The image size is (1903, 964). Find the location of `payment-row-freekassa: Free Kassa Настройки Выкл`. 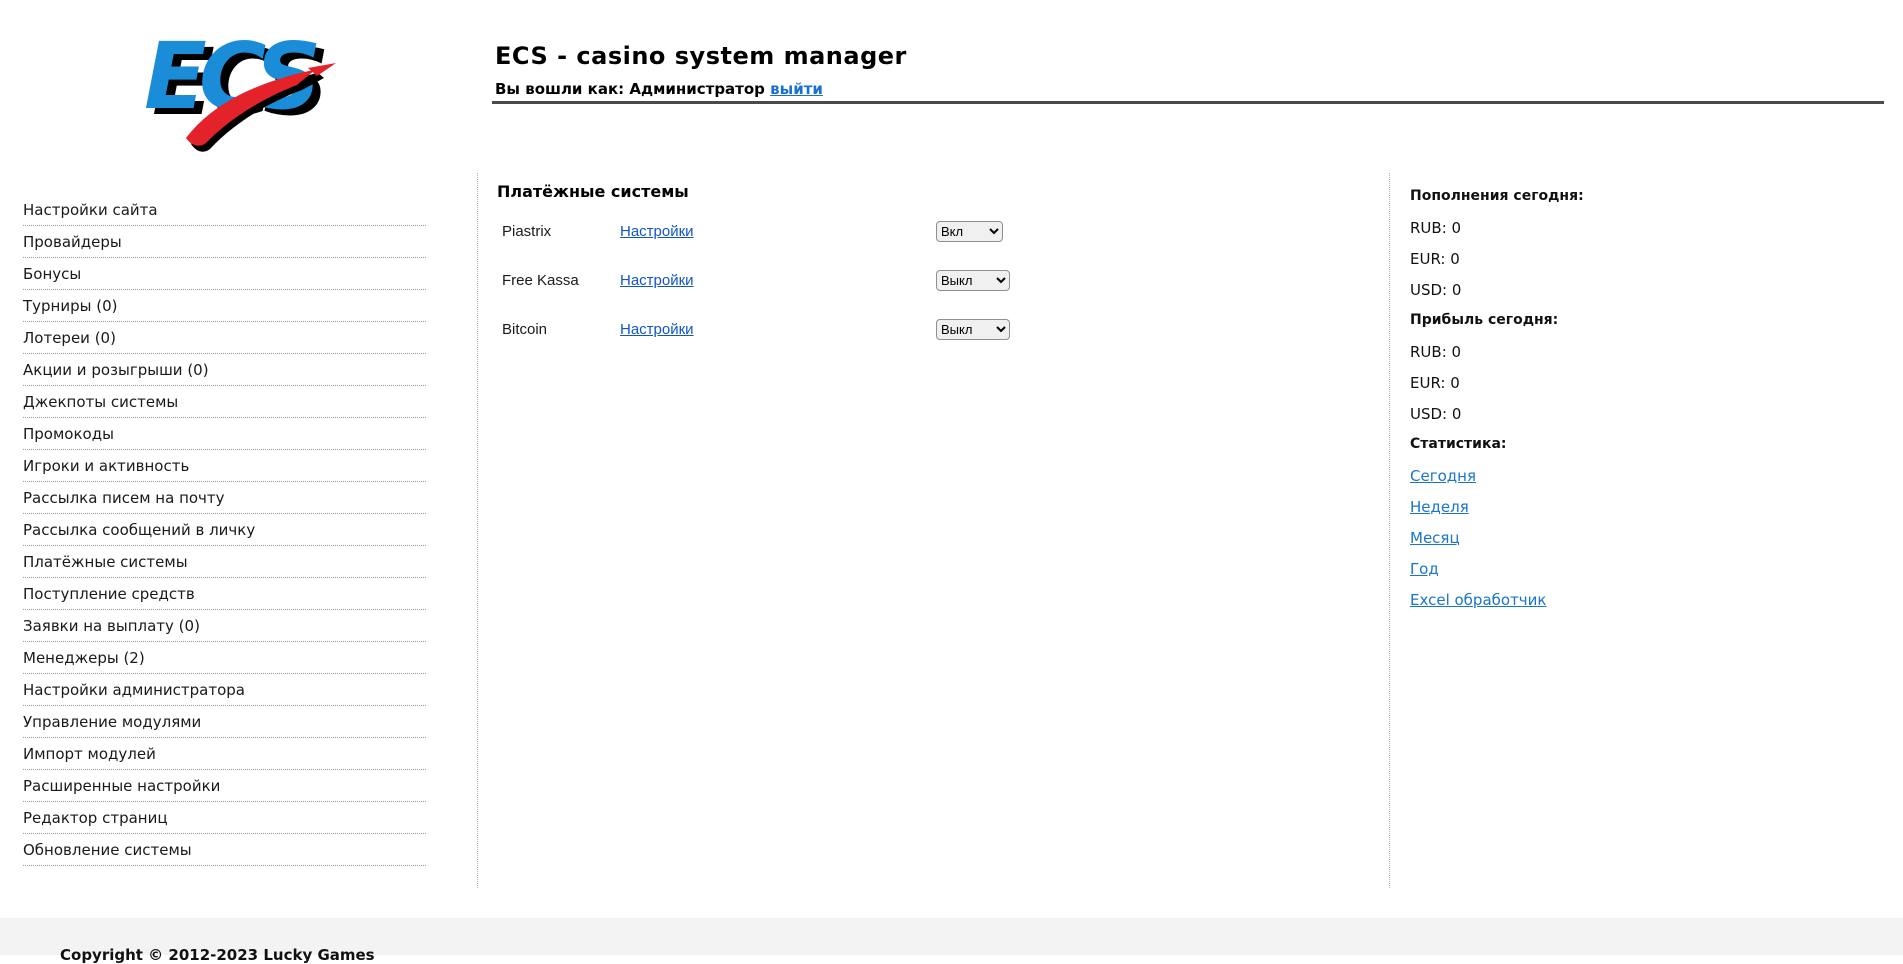

payment-row-freekassa: Free Kassa Настройки Выкл is located at coordinates (852, 294).